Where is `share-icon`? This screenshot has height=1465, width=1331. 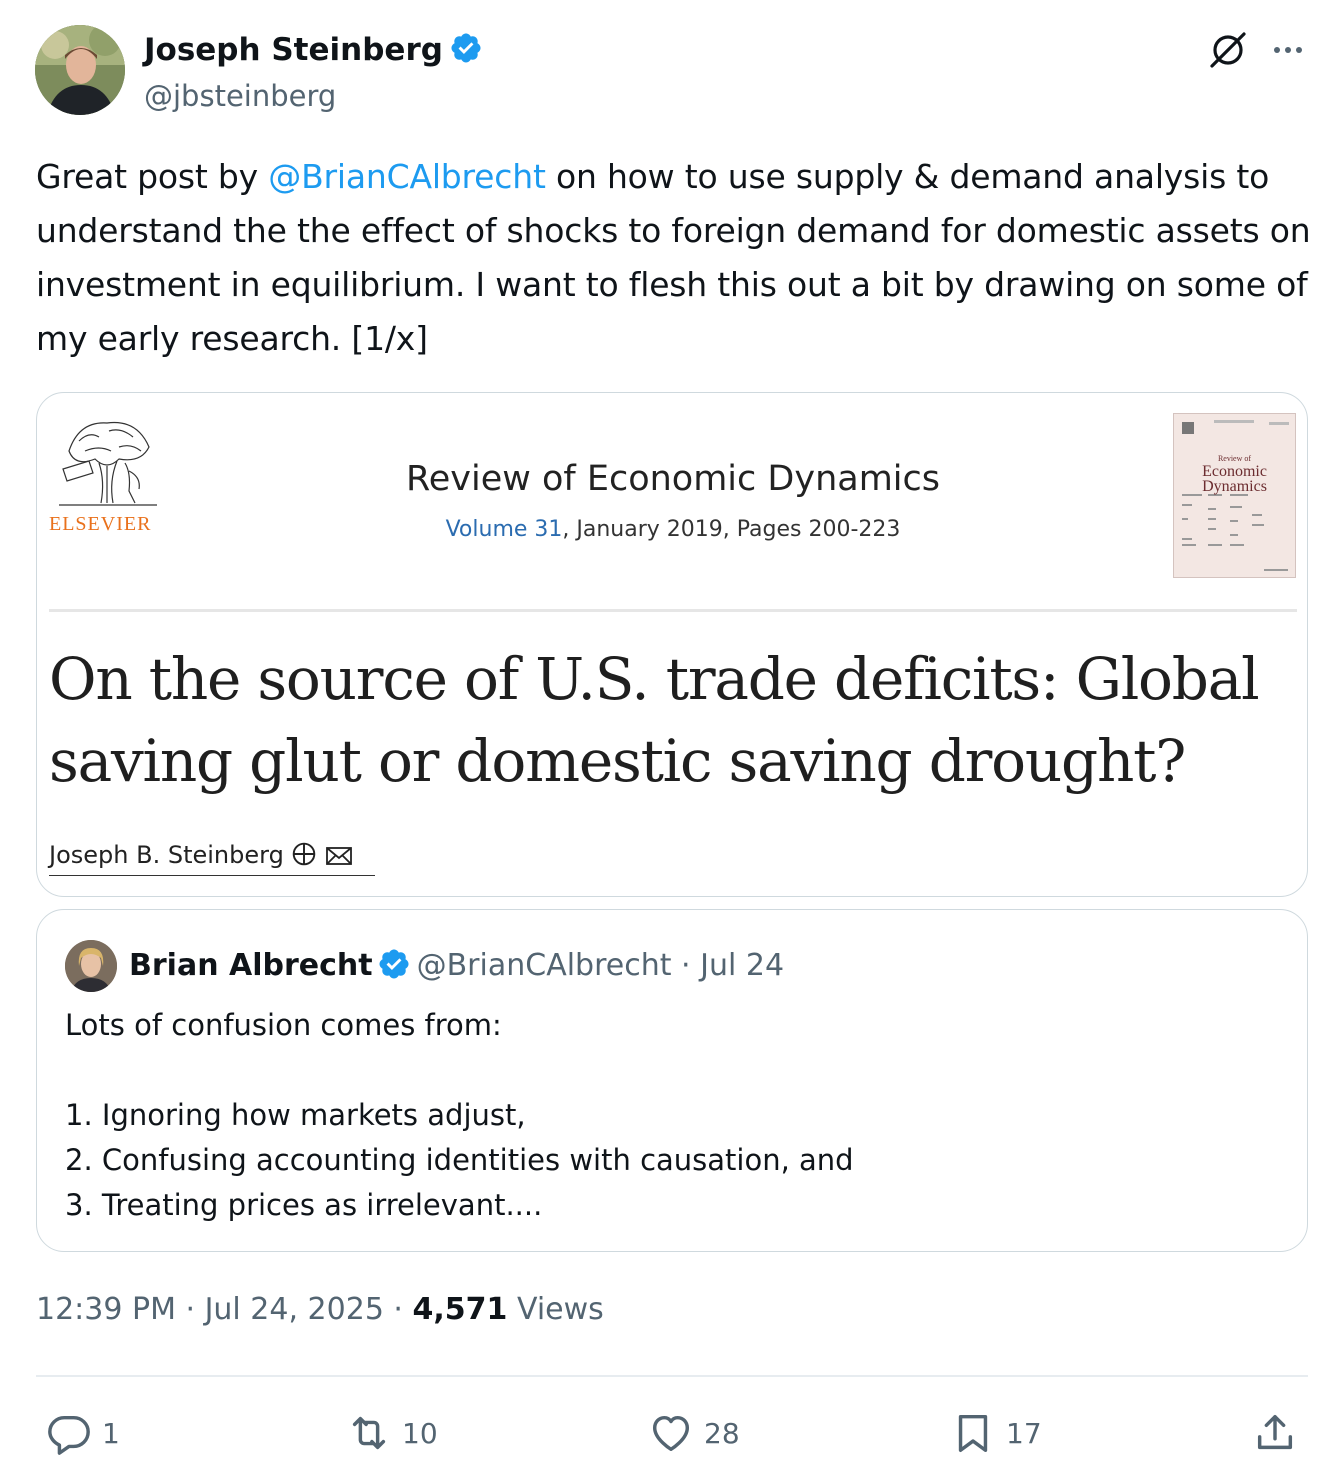 share-icon is located at coordinates (1275, 1432).